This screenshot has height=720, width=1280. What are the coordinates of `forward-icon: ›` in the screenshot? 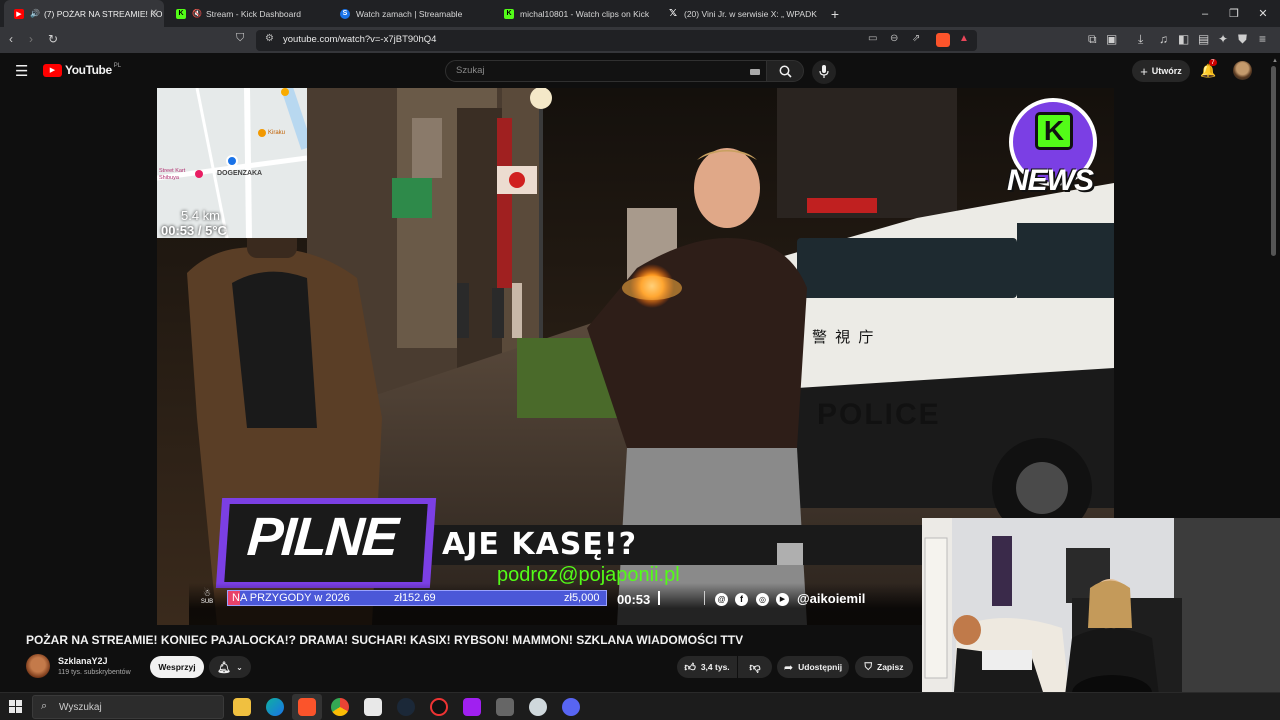 It's located at (31, 39).